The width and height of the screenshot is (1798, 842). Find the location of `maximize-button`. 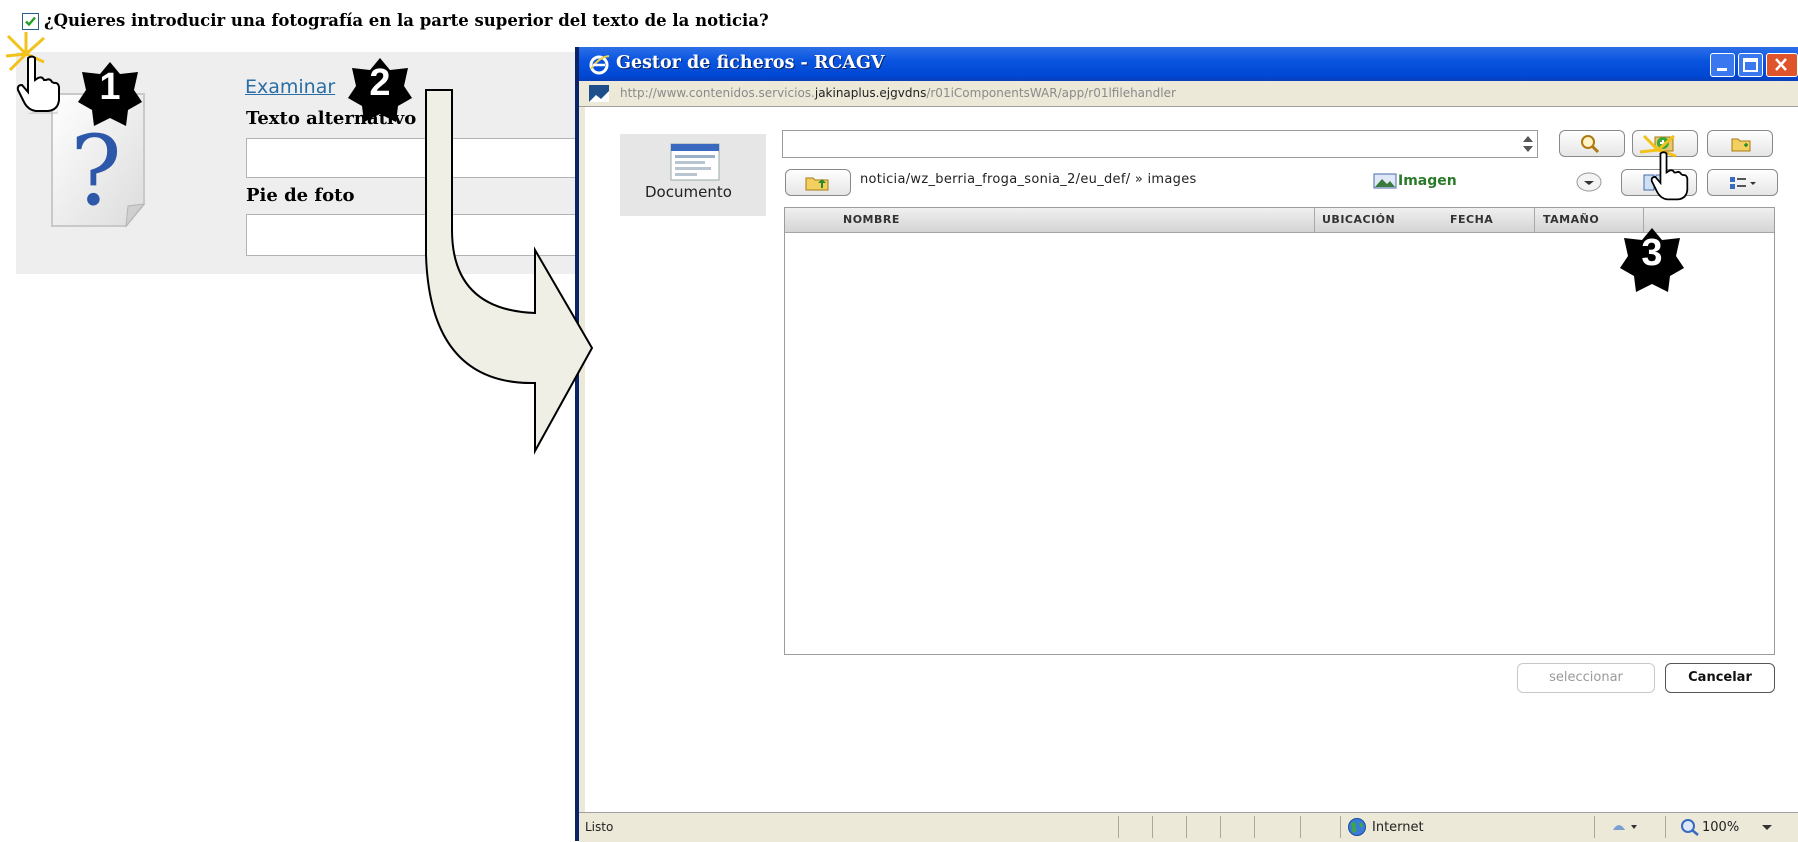

maximize-button is located at coordinates (1750, 65).